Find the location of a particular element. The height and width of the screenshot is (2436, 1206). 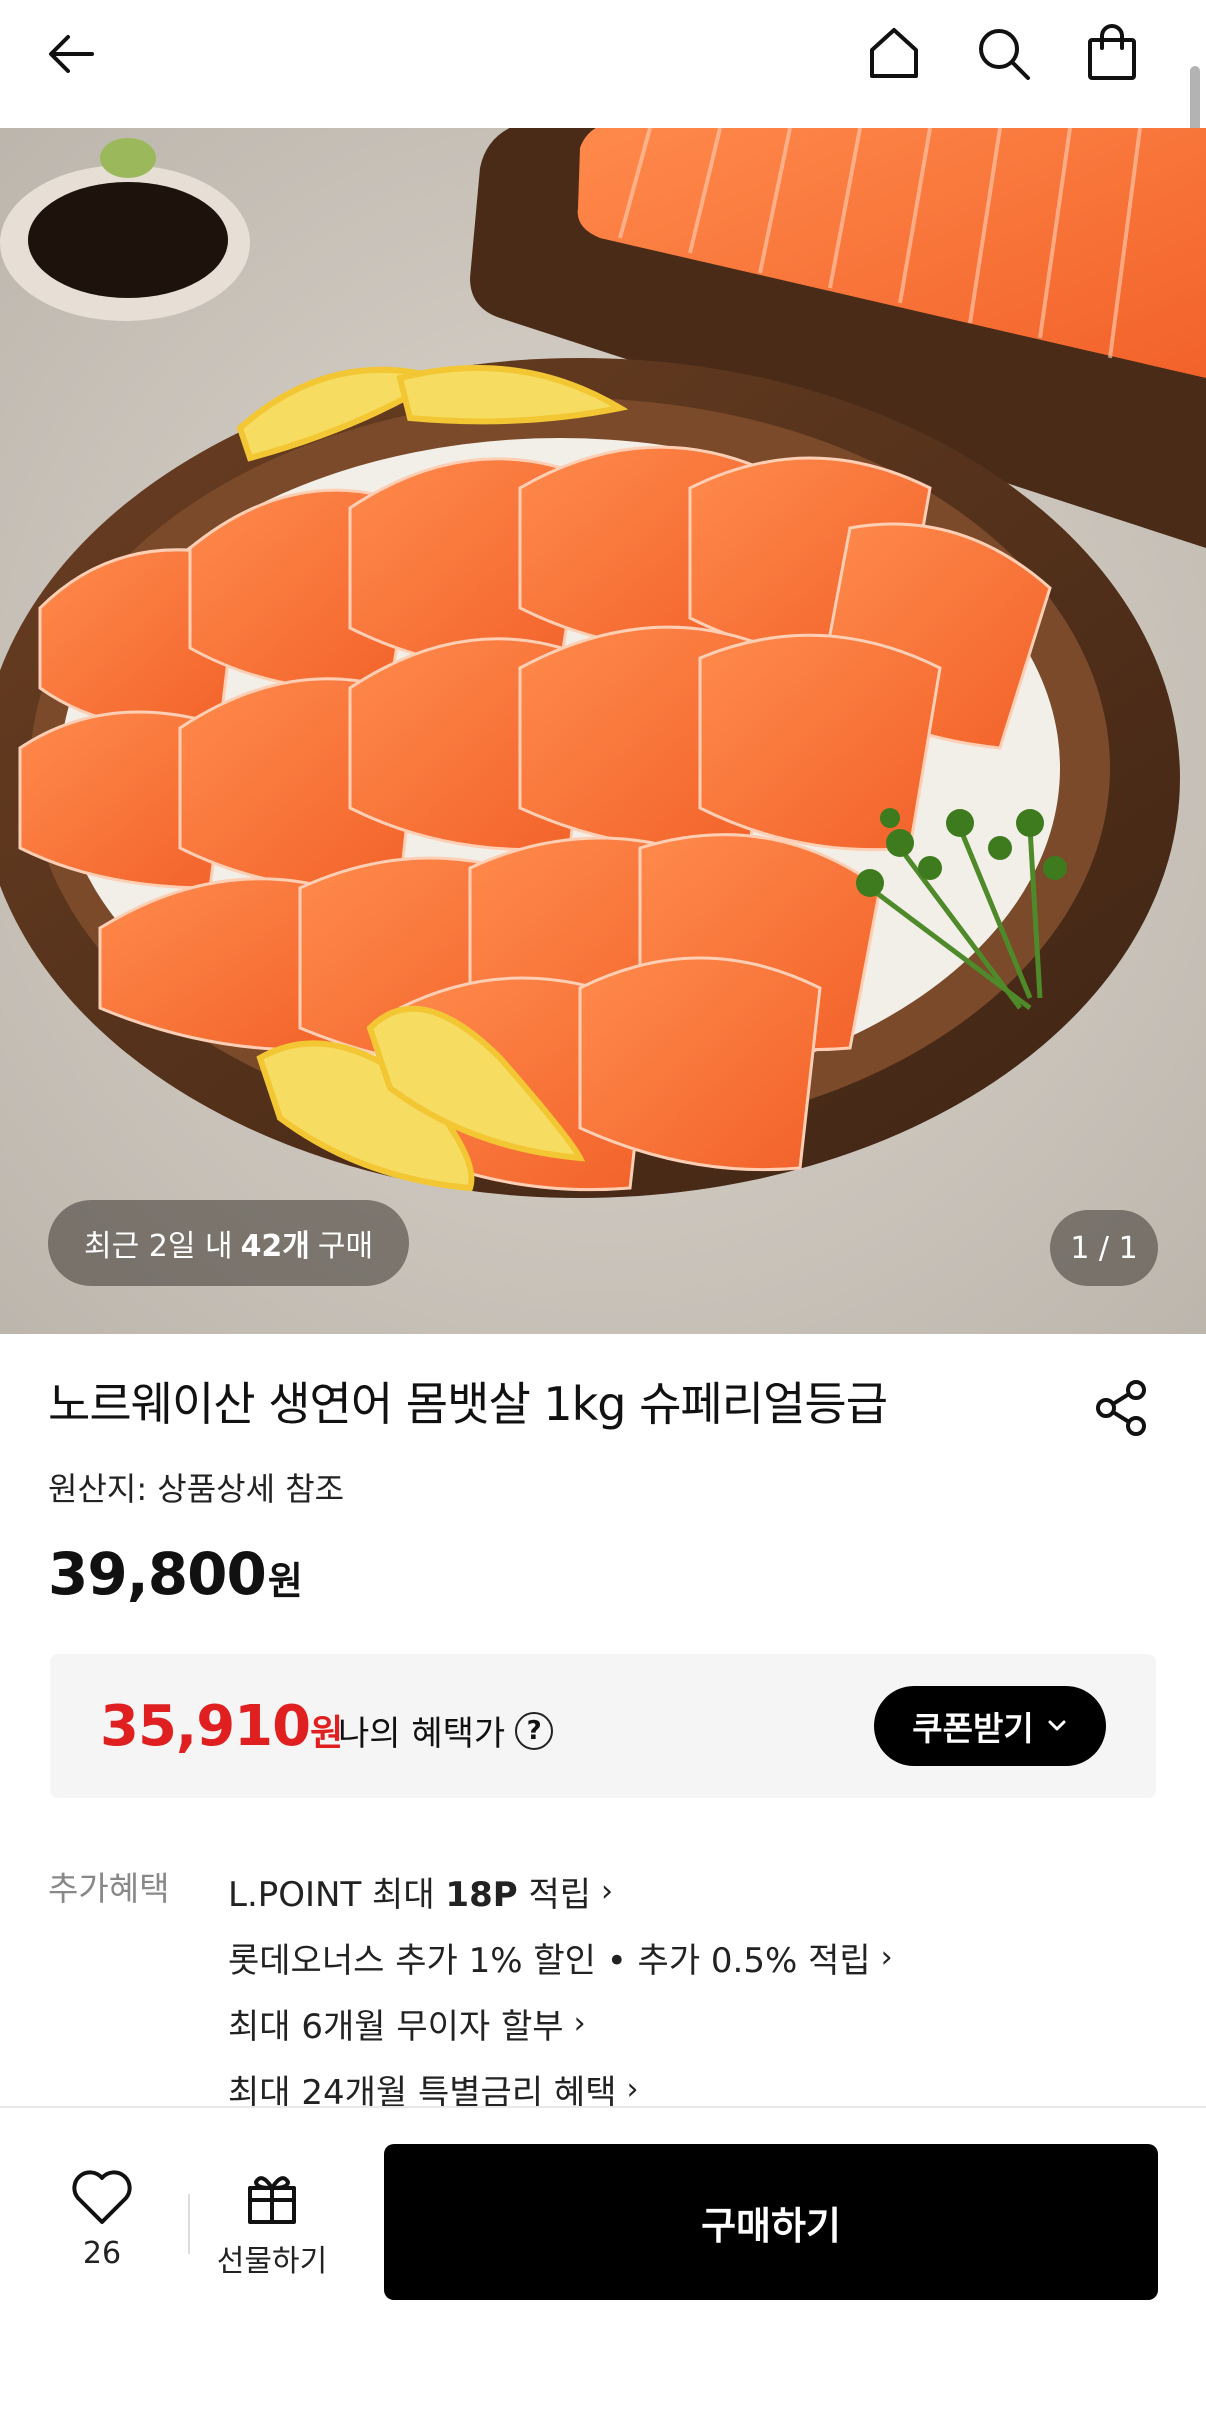

chevron-down-icon is located at coordinates (1057, 1725).